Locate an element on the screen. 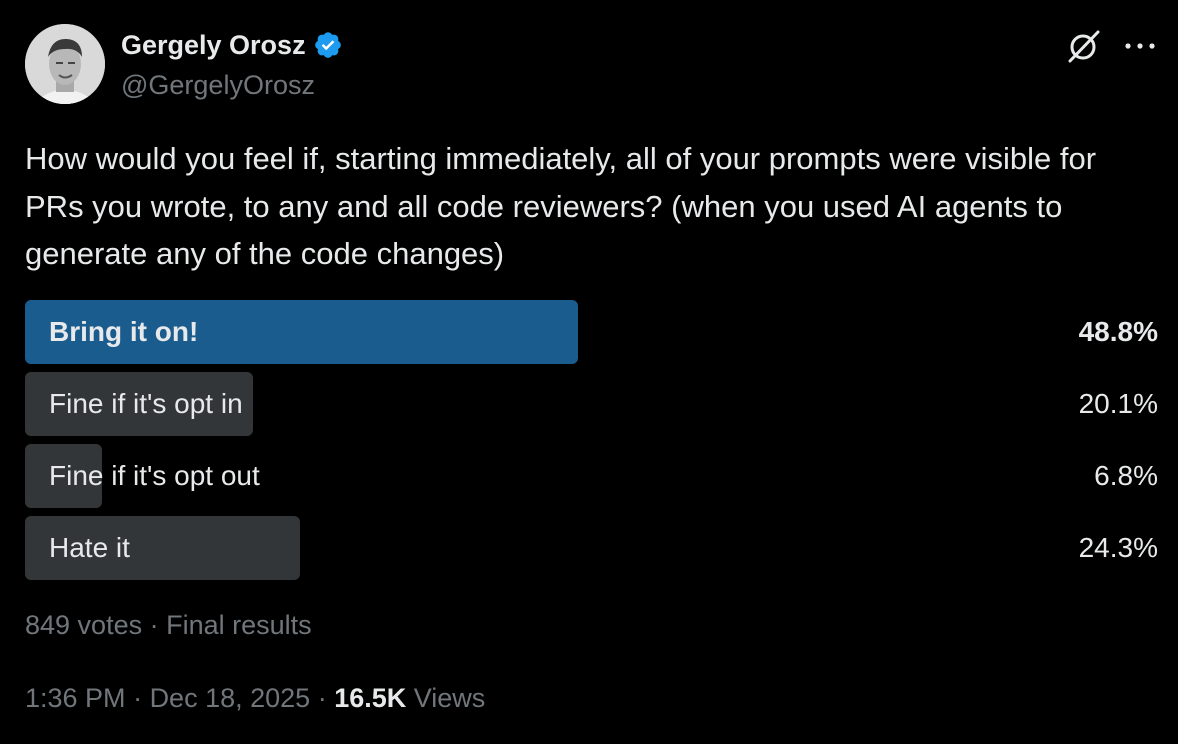  post-meta: 1:36 PM · Dec 18, 2025 · 16.5K Views is located at coordinates (255, 698).